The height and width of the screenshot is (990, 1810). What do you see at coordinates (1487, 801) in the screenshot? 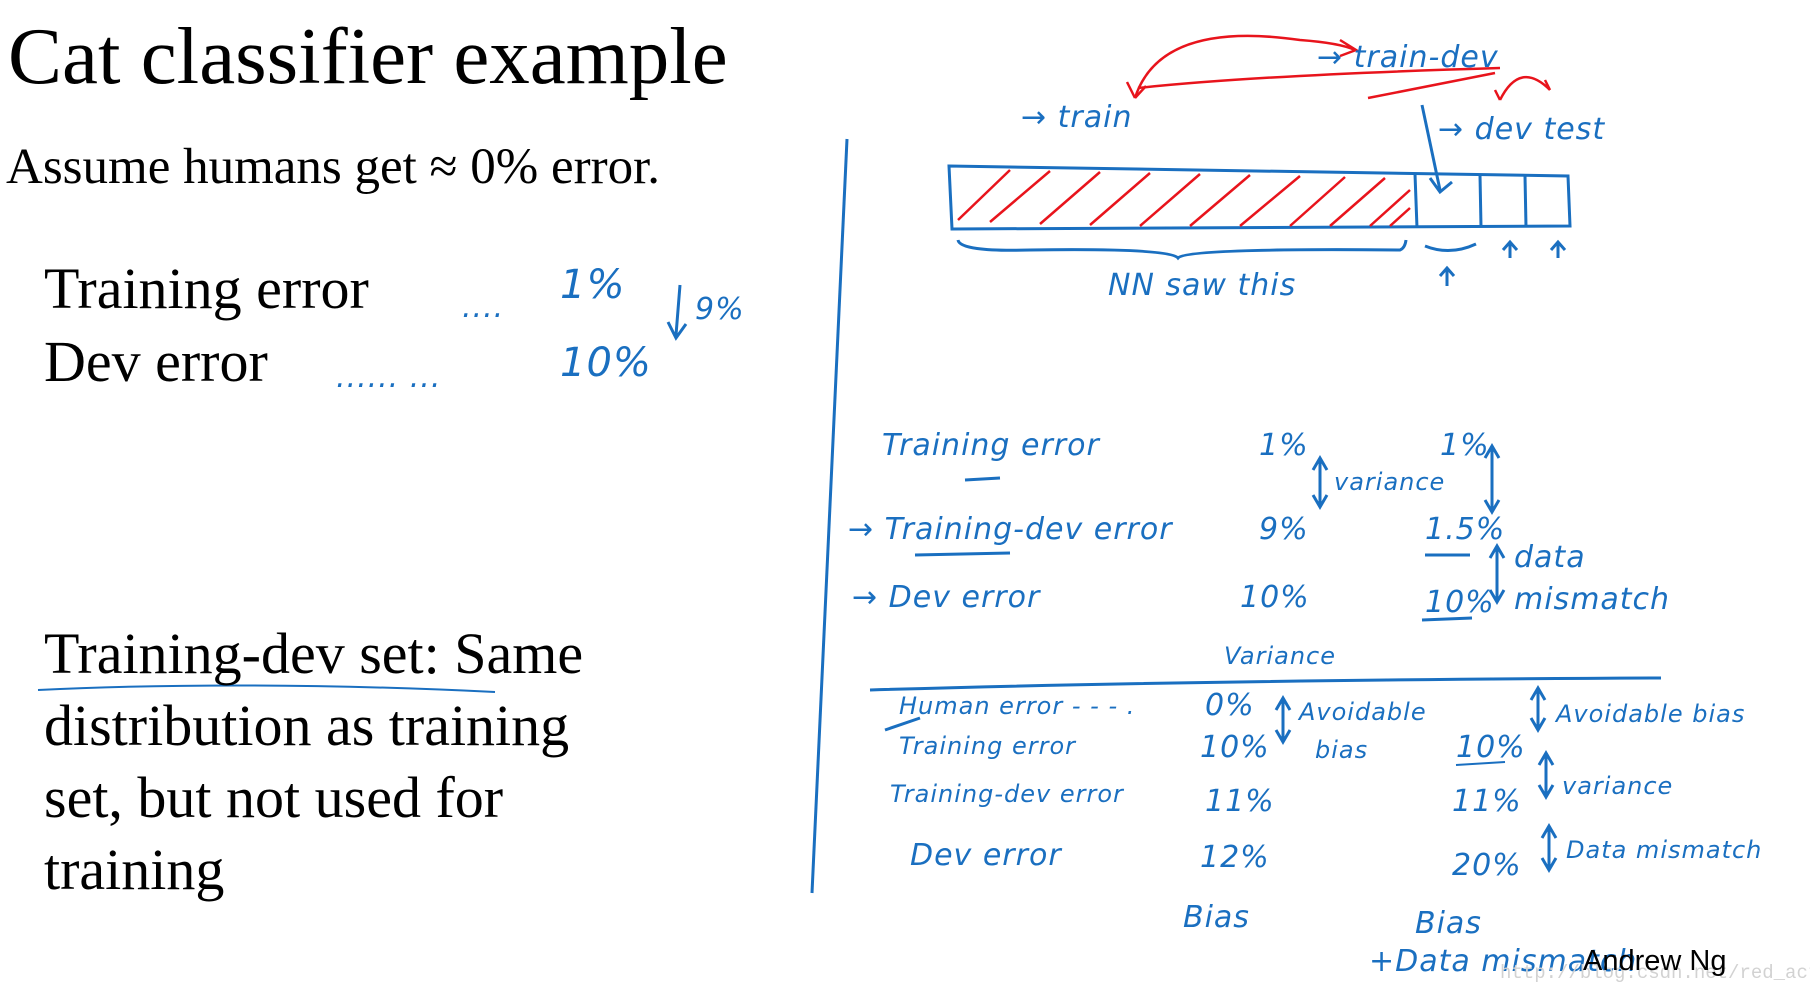
I see `t2-row3-b: 11%` at bounding box center [1487, 801].